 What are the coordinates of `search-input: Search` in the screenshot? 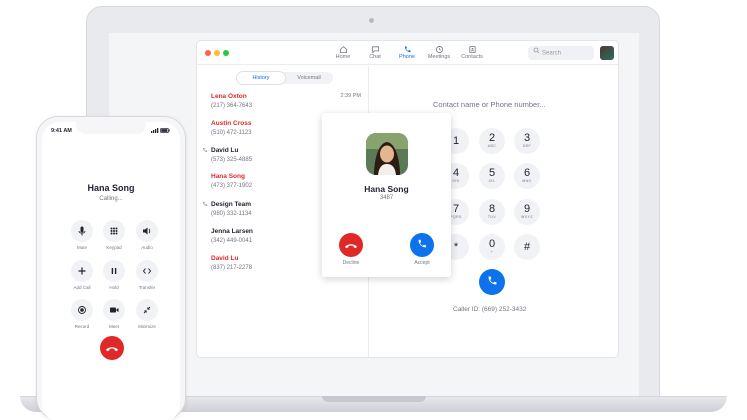 It's located at (561, 53).